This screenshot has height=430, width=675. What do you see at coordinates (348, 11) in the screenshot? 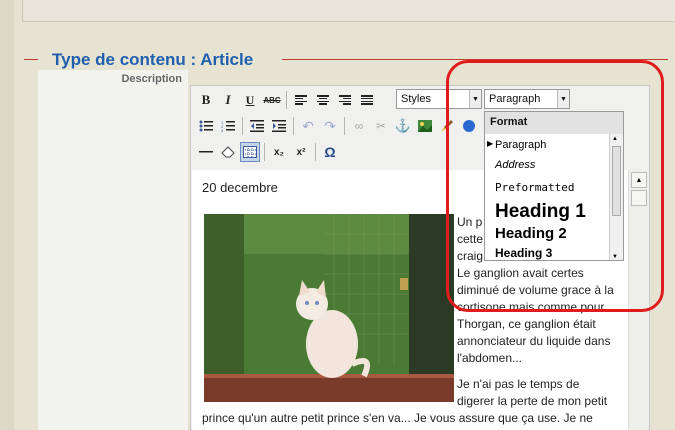
I see `top-panel` at bounding box center [348, 11].